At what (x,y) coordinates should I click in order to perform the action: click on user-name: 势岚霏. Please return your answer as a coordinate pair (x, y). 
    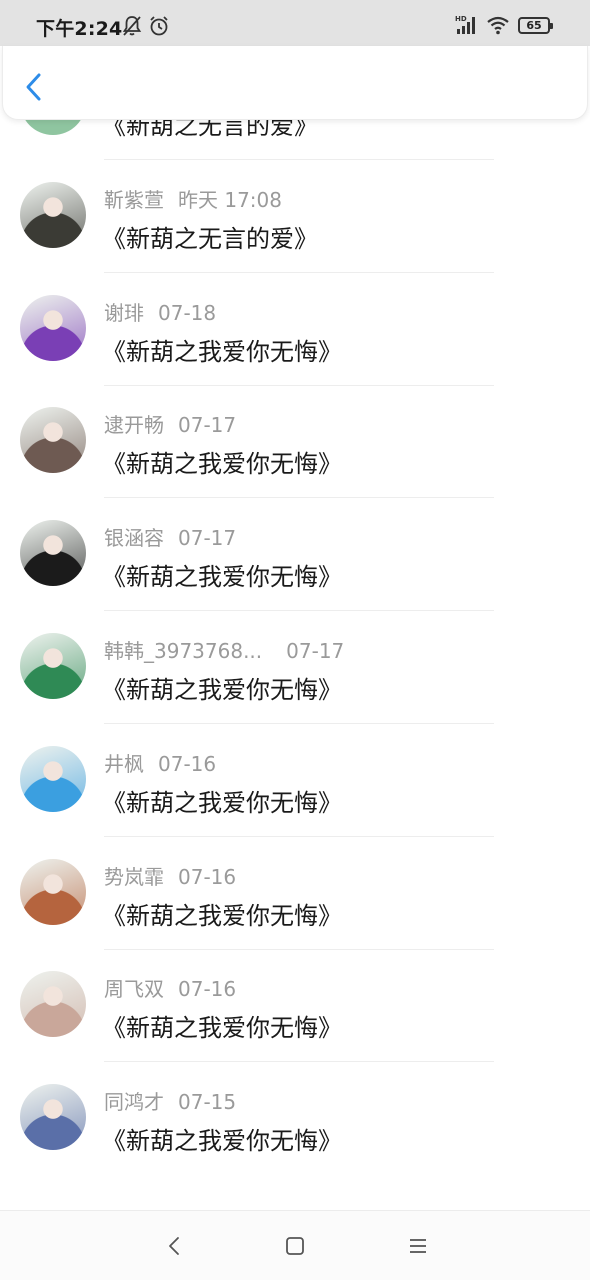
    Looking at the image, I should click on (134, 877).